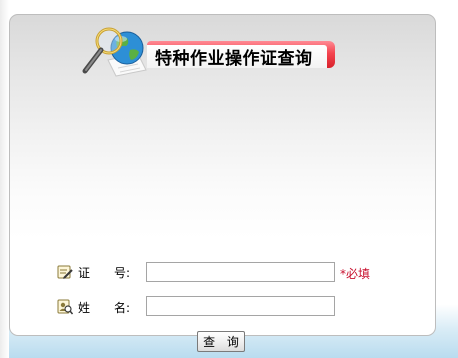  Describe the element at coordinates (4, 179) in the screenshot. I see `left-shade` at that location.